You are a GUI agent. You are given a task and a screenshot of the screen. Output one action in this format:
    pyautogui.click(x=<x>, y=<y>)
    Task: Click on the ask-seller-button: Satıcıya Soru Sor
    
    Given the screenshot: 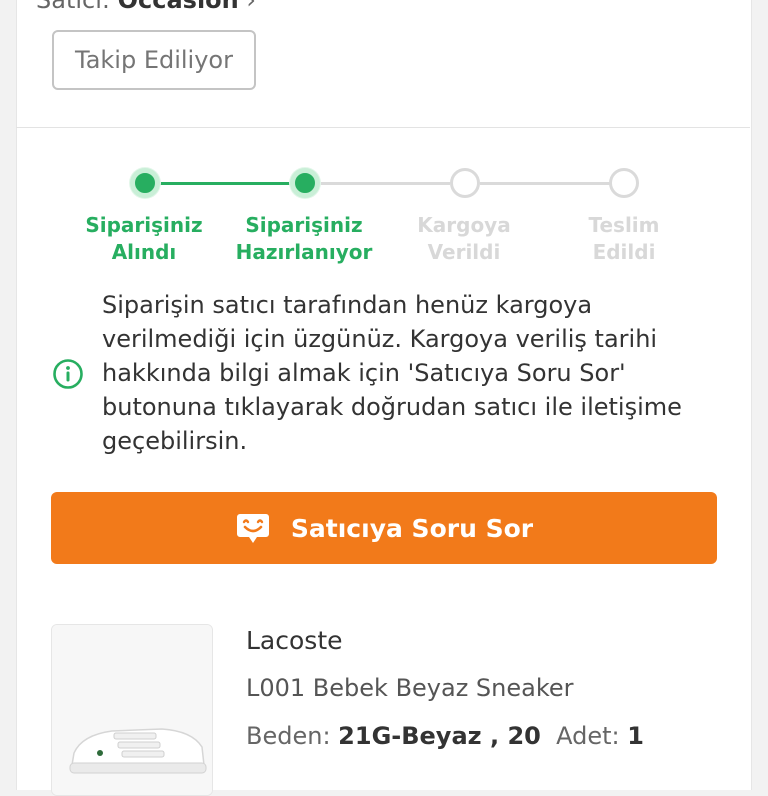 What is the action you would take?
    pyautogui.click(x=384, y=528)
    